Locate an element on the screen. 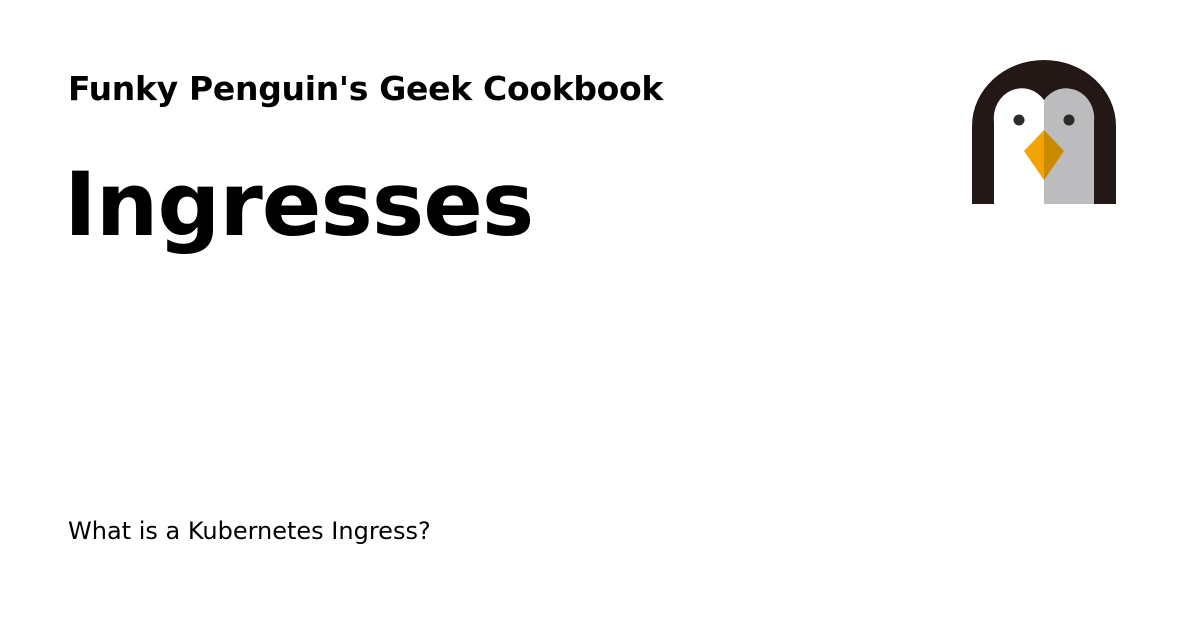 This screenshot has height=630, width=1200. page-description: What is a Kubernetes Ingress? is located at coordinates (249, 531).